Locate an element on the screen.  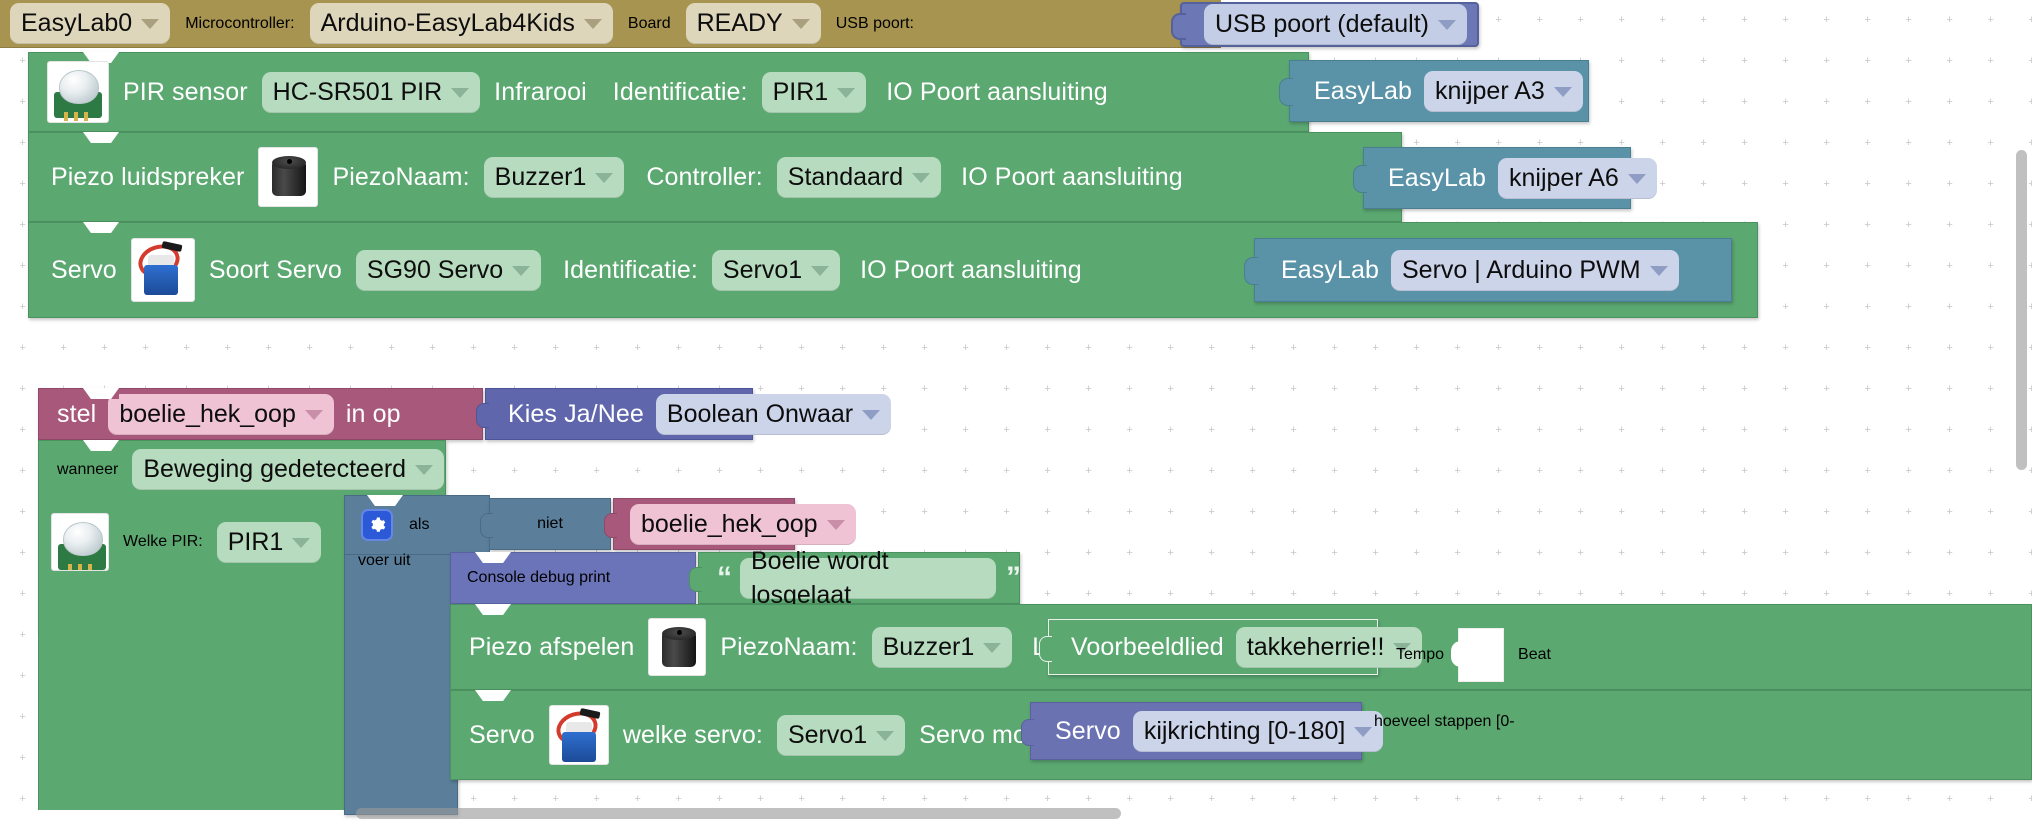
block-not: niet is located at coordinates (545, 524).